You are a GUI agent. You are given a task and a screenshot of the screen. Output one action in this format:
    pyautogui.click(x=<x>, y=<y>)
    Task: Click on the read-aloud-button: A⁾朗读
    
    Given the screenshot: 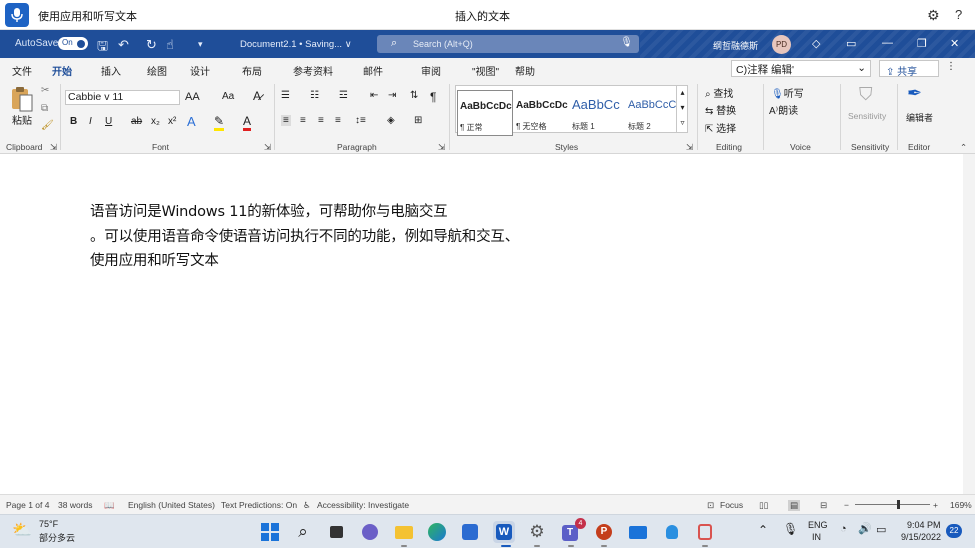 What is the action you would take?
    pyautogui.click(x=783, y=109)
    